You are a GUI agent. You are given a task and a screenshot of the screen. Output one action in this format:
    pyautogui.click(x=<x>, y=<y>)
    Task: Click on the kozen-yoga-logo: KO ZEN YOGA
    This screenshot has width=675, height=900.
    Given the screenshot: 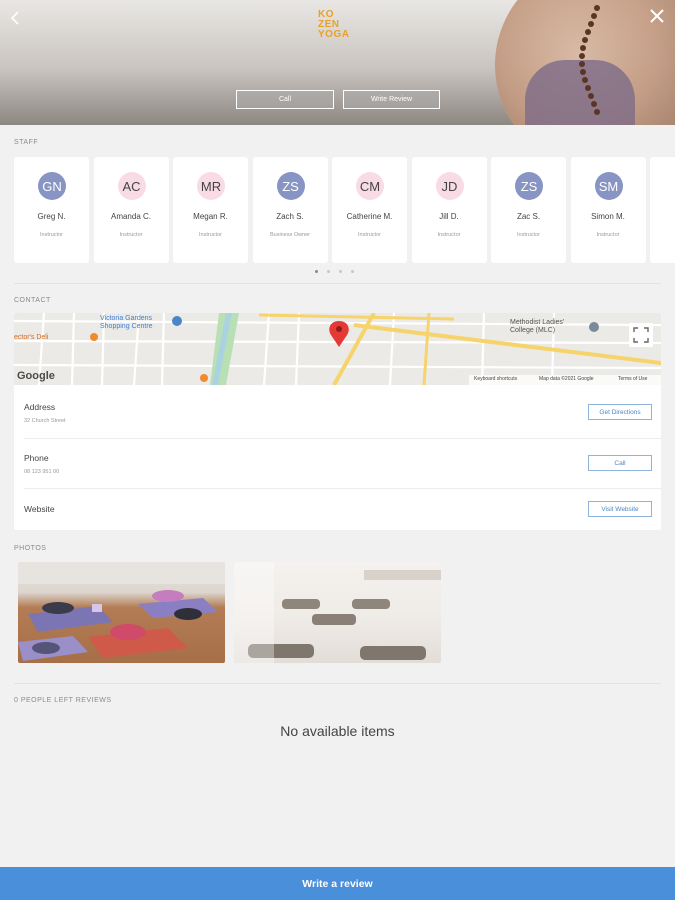 What is the action you would take?
    pyautogui.click(x=338, y=30)
    